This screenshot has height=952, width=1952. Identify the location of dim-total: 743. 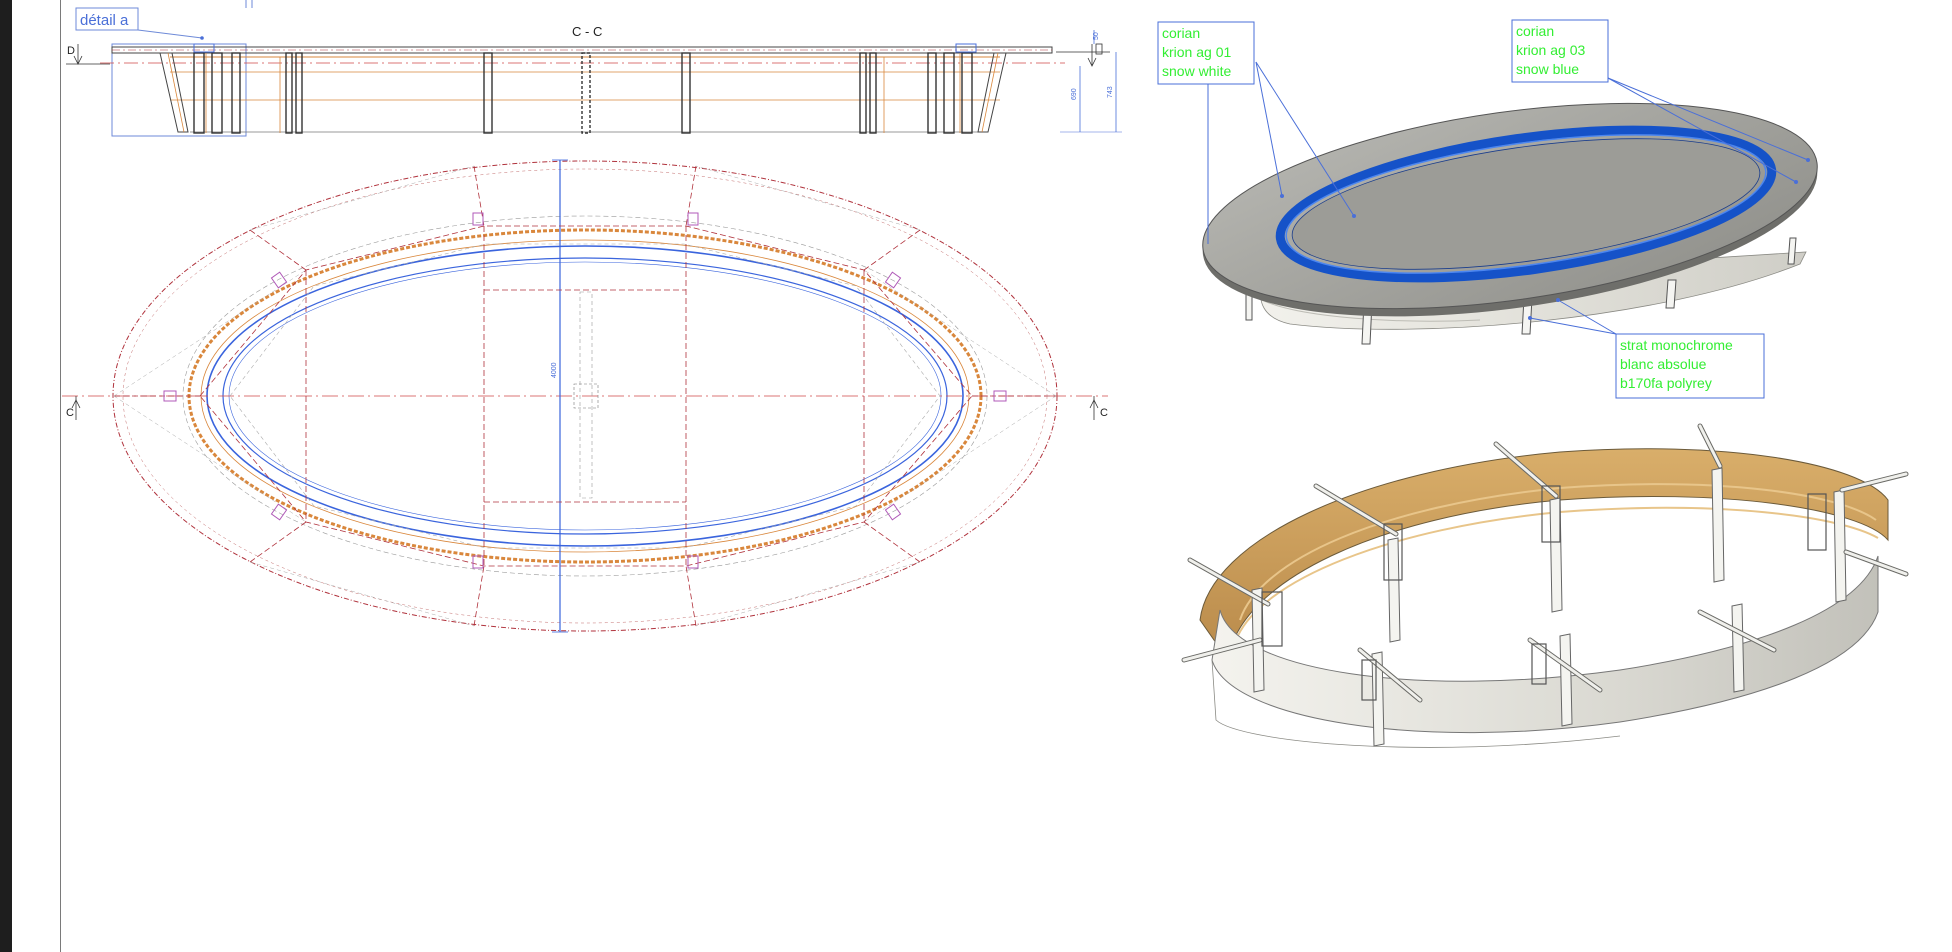
(1110, 92).